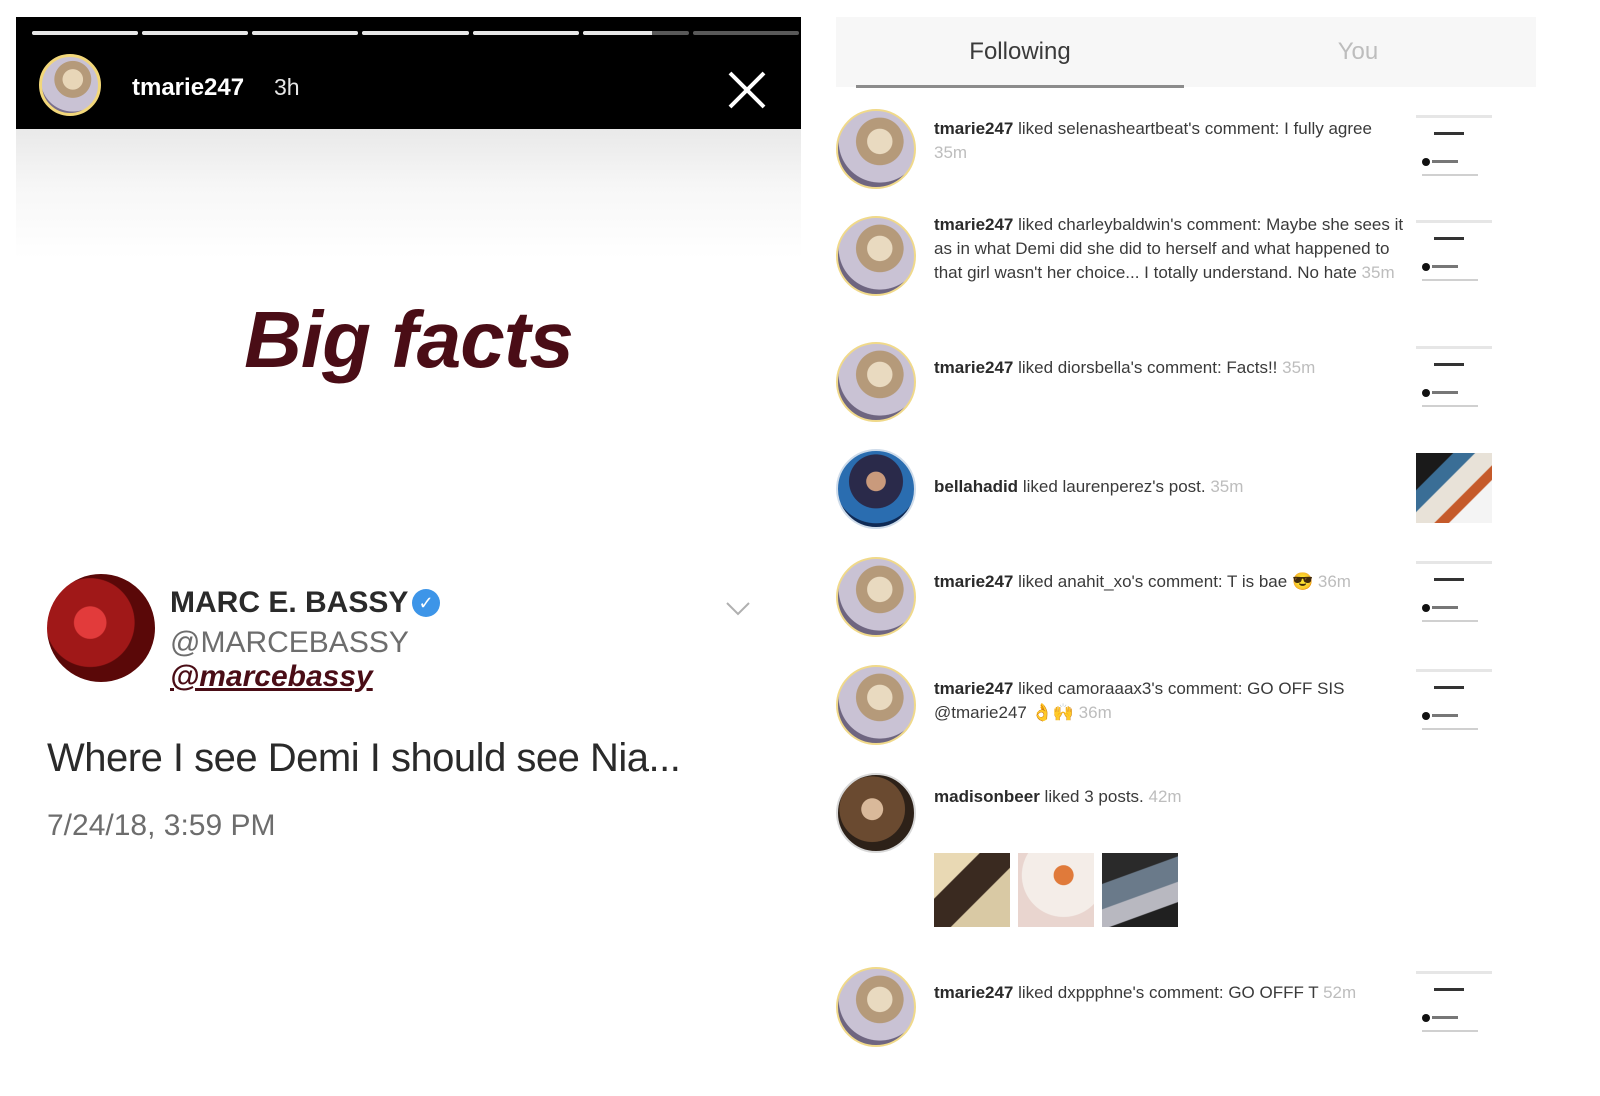  What do you see at coordinates (408, 73) in the screenshot?
I see `story-header: tmarie247 3h` at bounding box center [408, 73].